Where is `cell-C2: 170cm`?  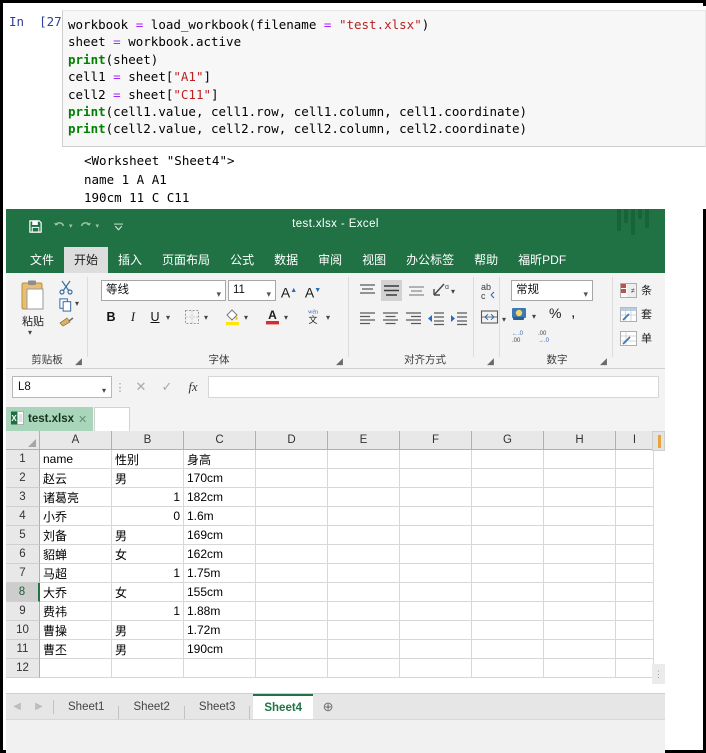 cell-C2: 170cm is located at coordinates (220, 478).